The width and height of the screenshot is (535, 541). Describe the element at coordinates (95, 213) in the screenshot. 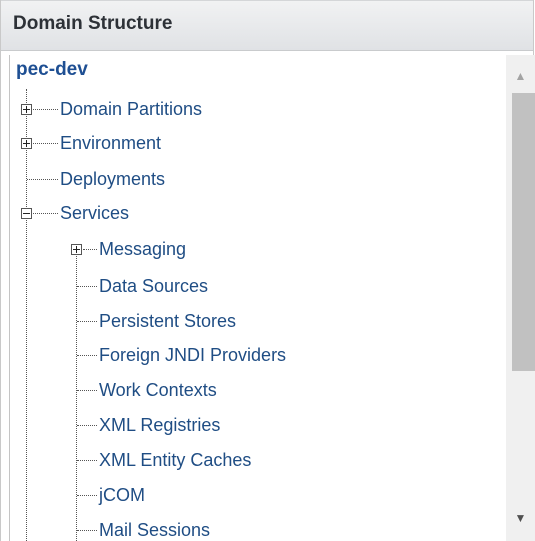

I see `tree-item-label: Services` at that location.